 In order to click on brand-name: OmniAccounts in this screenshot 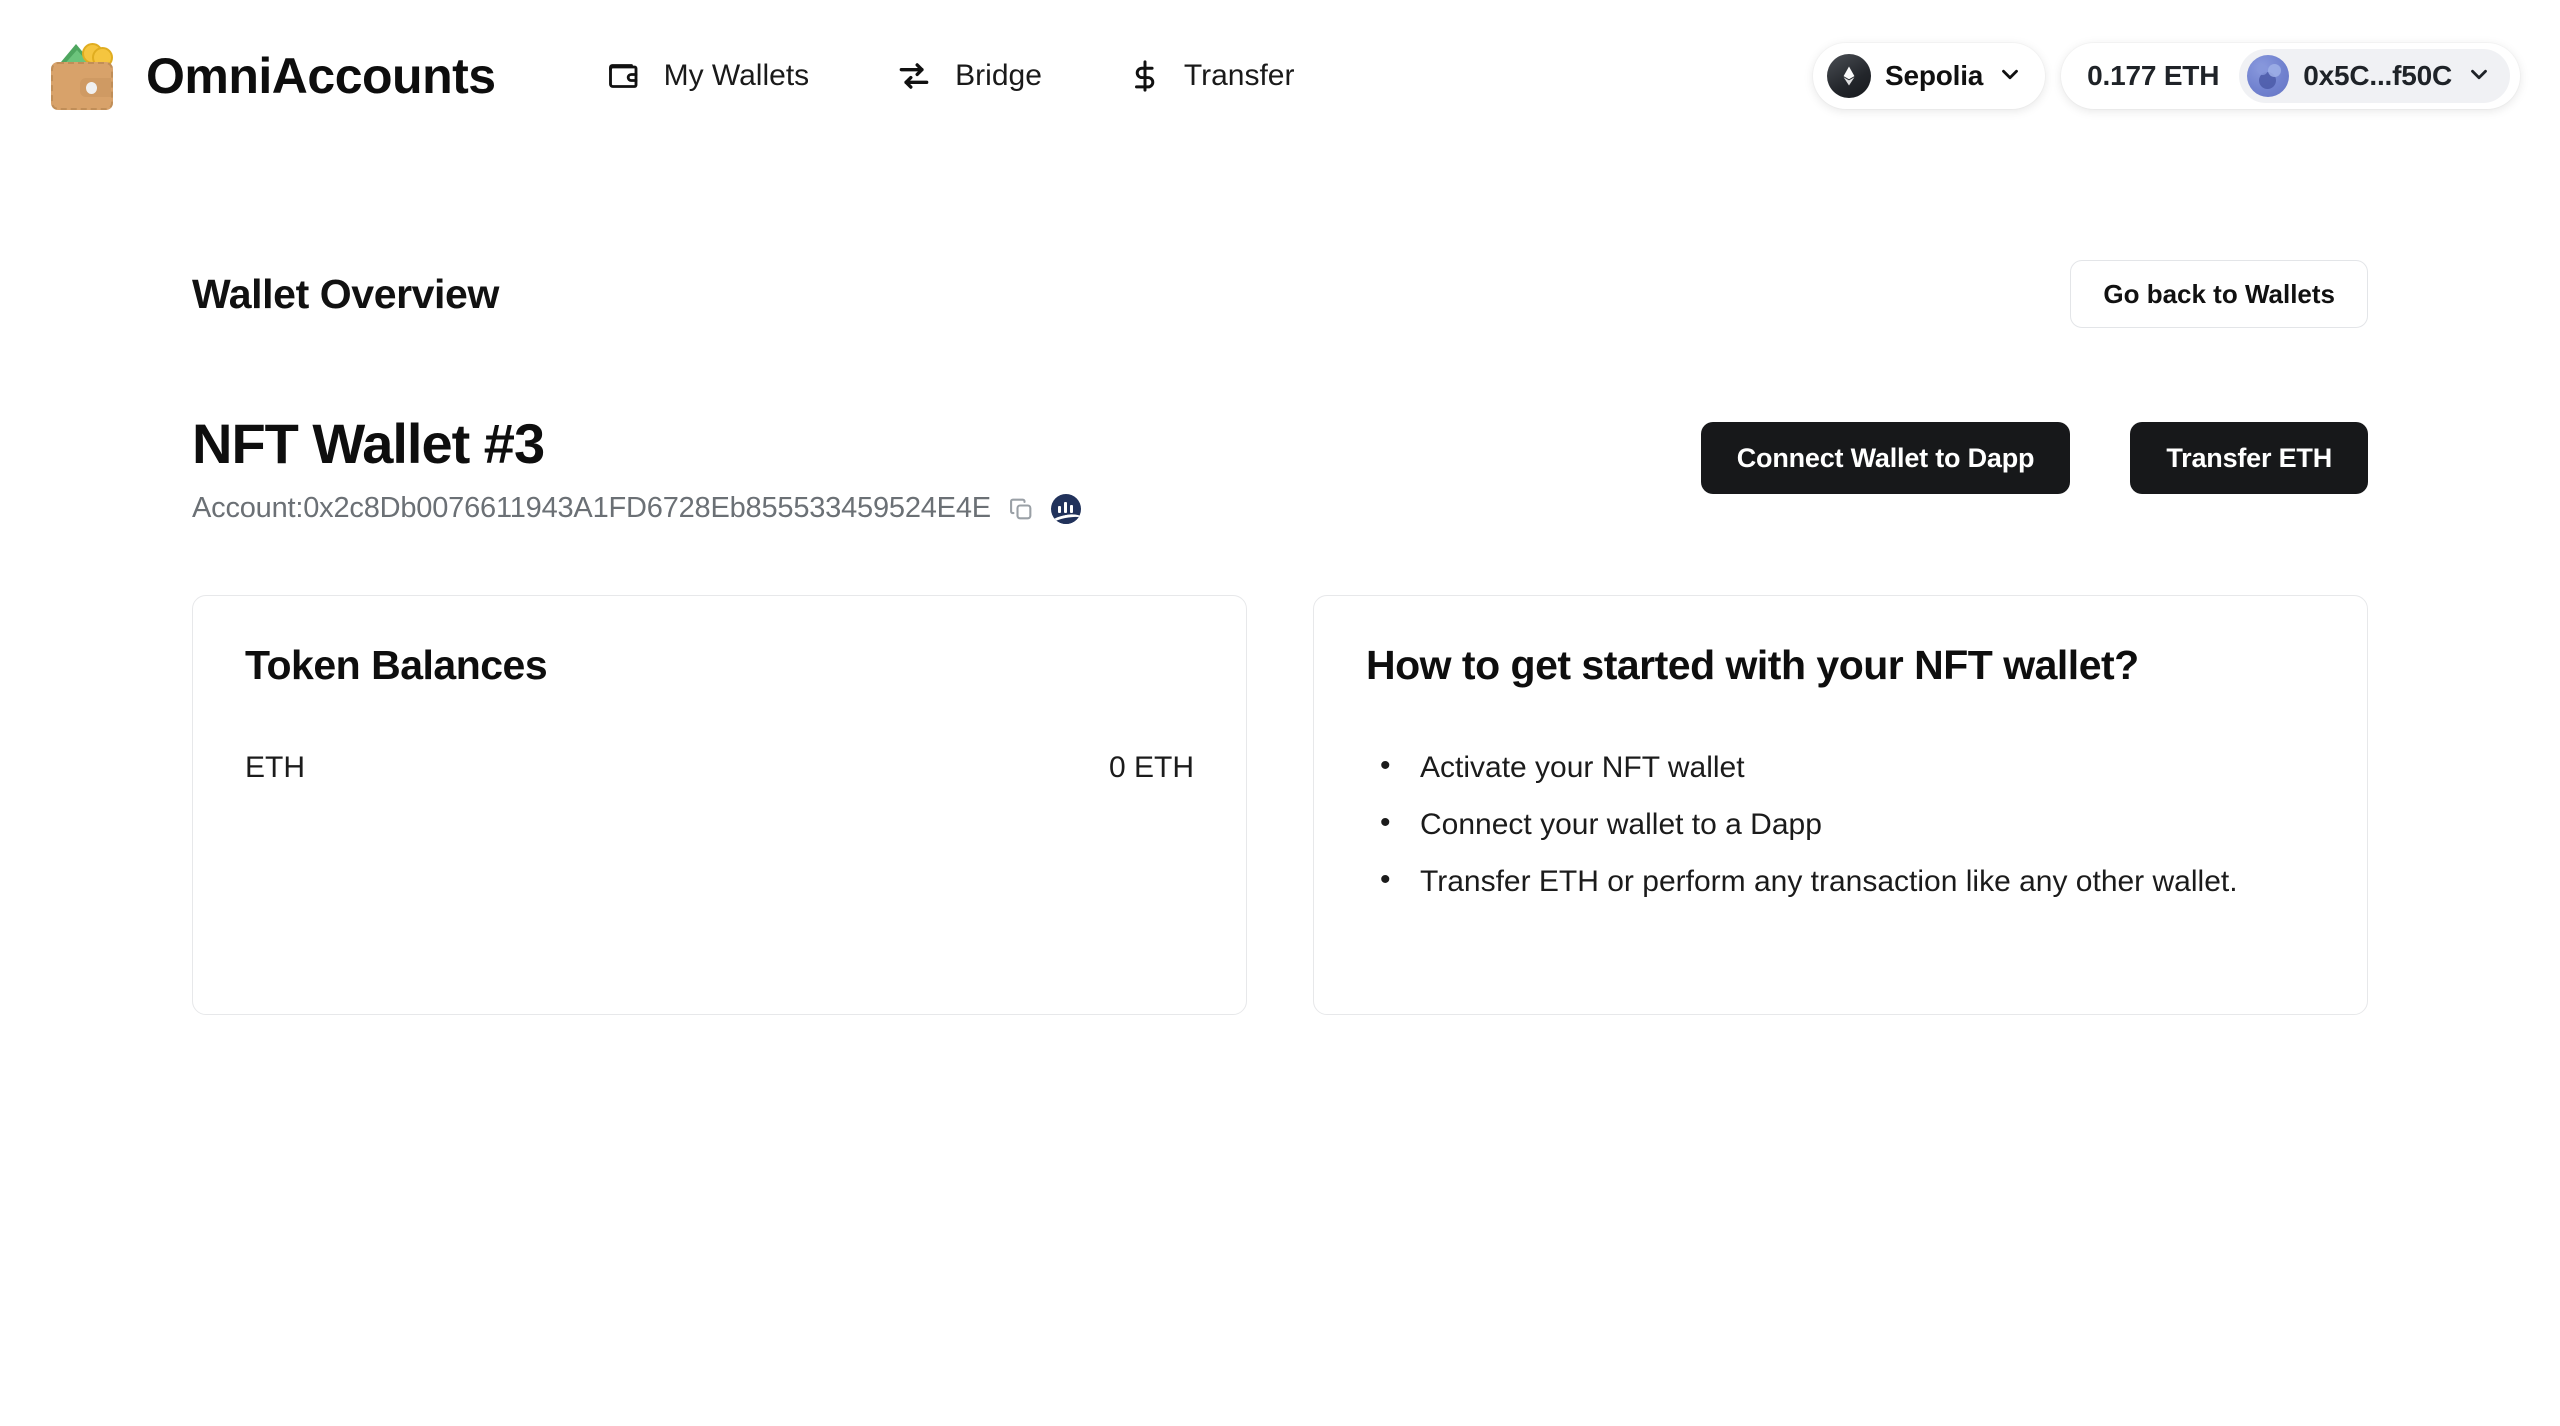, I will do `click(321, 76)`.